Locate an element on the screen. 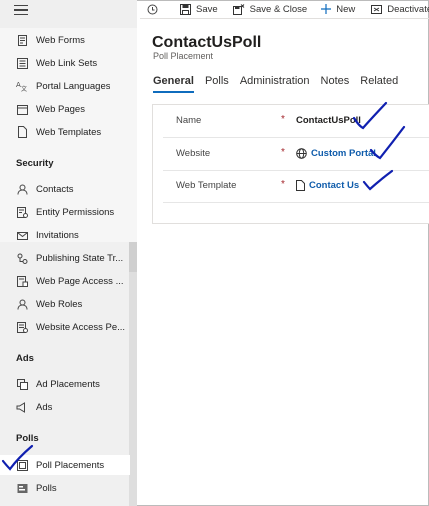  security-group-header: Security is located at coordinates (35, 163).